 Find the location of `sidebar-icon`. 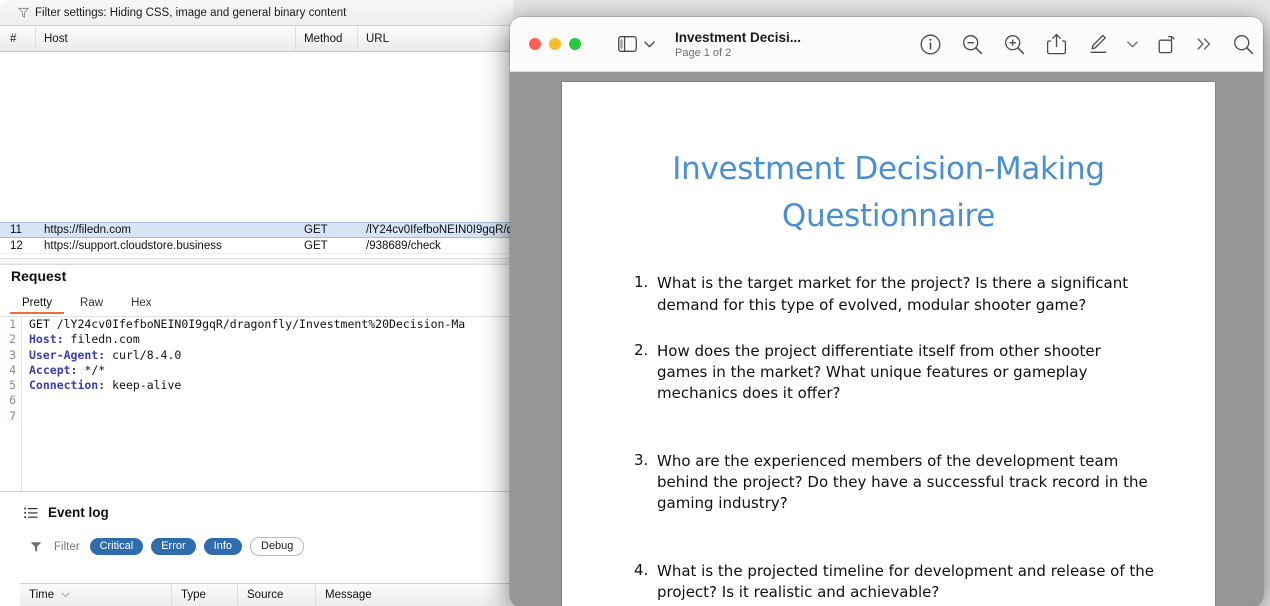

sidebar-icon is located at coordinates (627, 44).